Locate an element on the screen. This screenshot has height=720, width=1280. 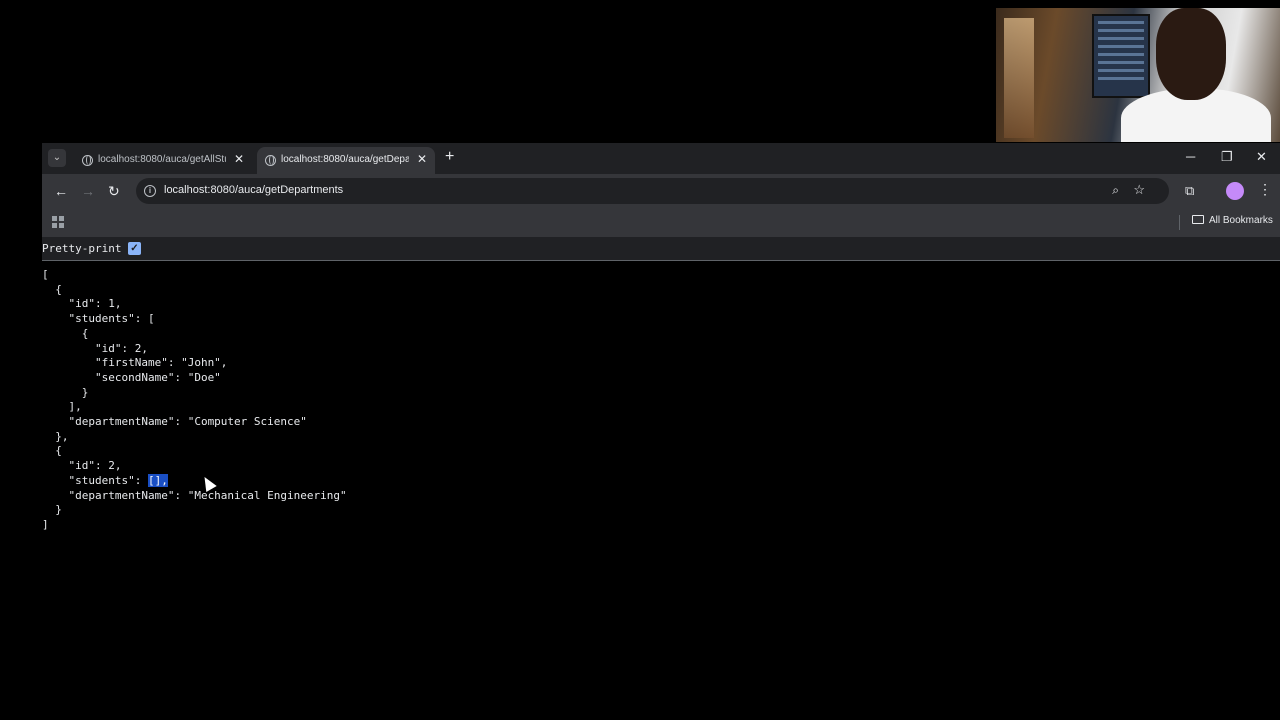
puzzle-icon: ⧉ is located at coordinates (1189, 191).